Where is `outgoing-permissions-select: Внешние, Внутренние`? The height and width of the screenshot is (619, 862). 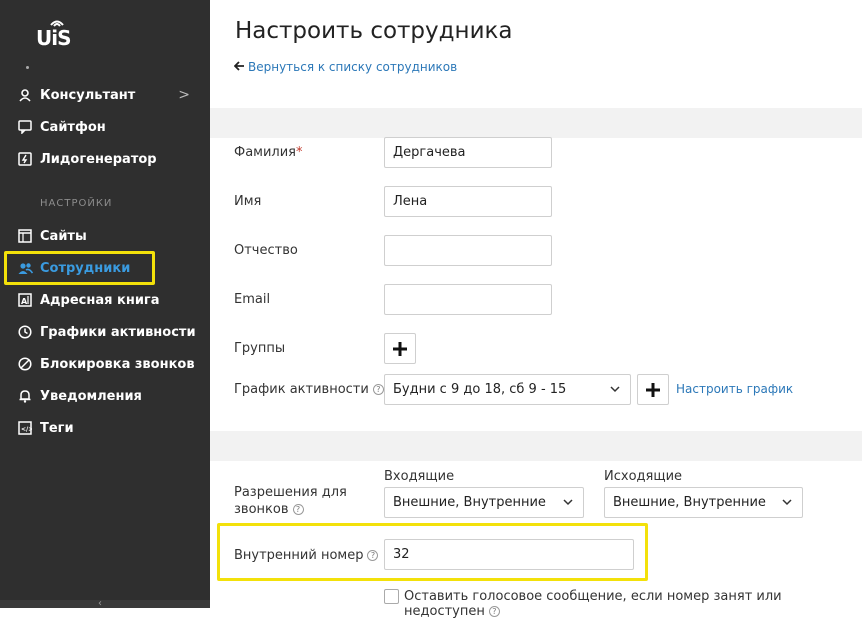 outgoing-permissions-select: Внешние, Внутренние is located at coordinates (703, 502).